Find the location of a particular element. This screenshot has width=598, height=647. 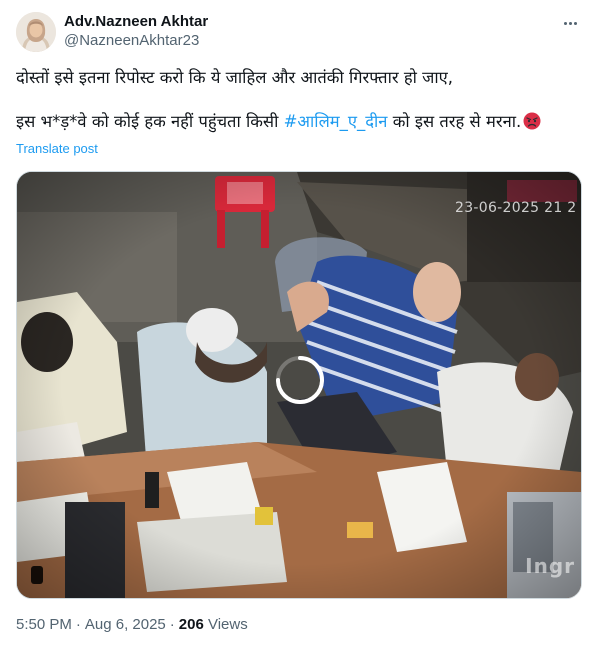

loading-spinner-icon is located at coordinates (300, 380).